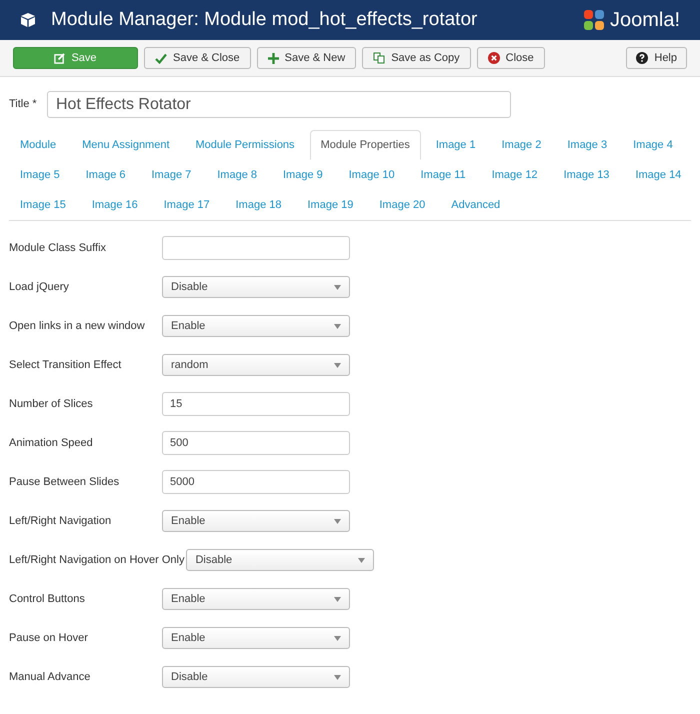 The height and width of the screenshot is (714, 700). Describe the element at coordinates (171, 175) in the screenshot. I see `tab: Image 7` at that location.